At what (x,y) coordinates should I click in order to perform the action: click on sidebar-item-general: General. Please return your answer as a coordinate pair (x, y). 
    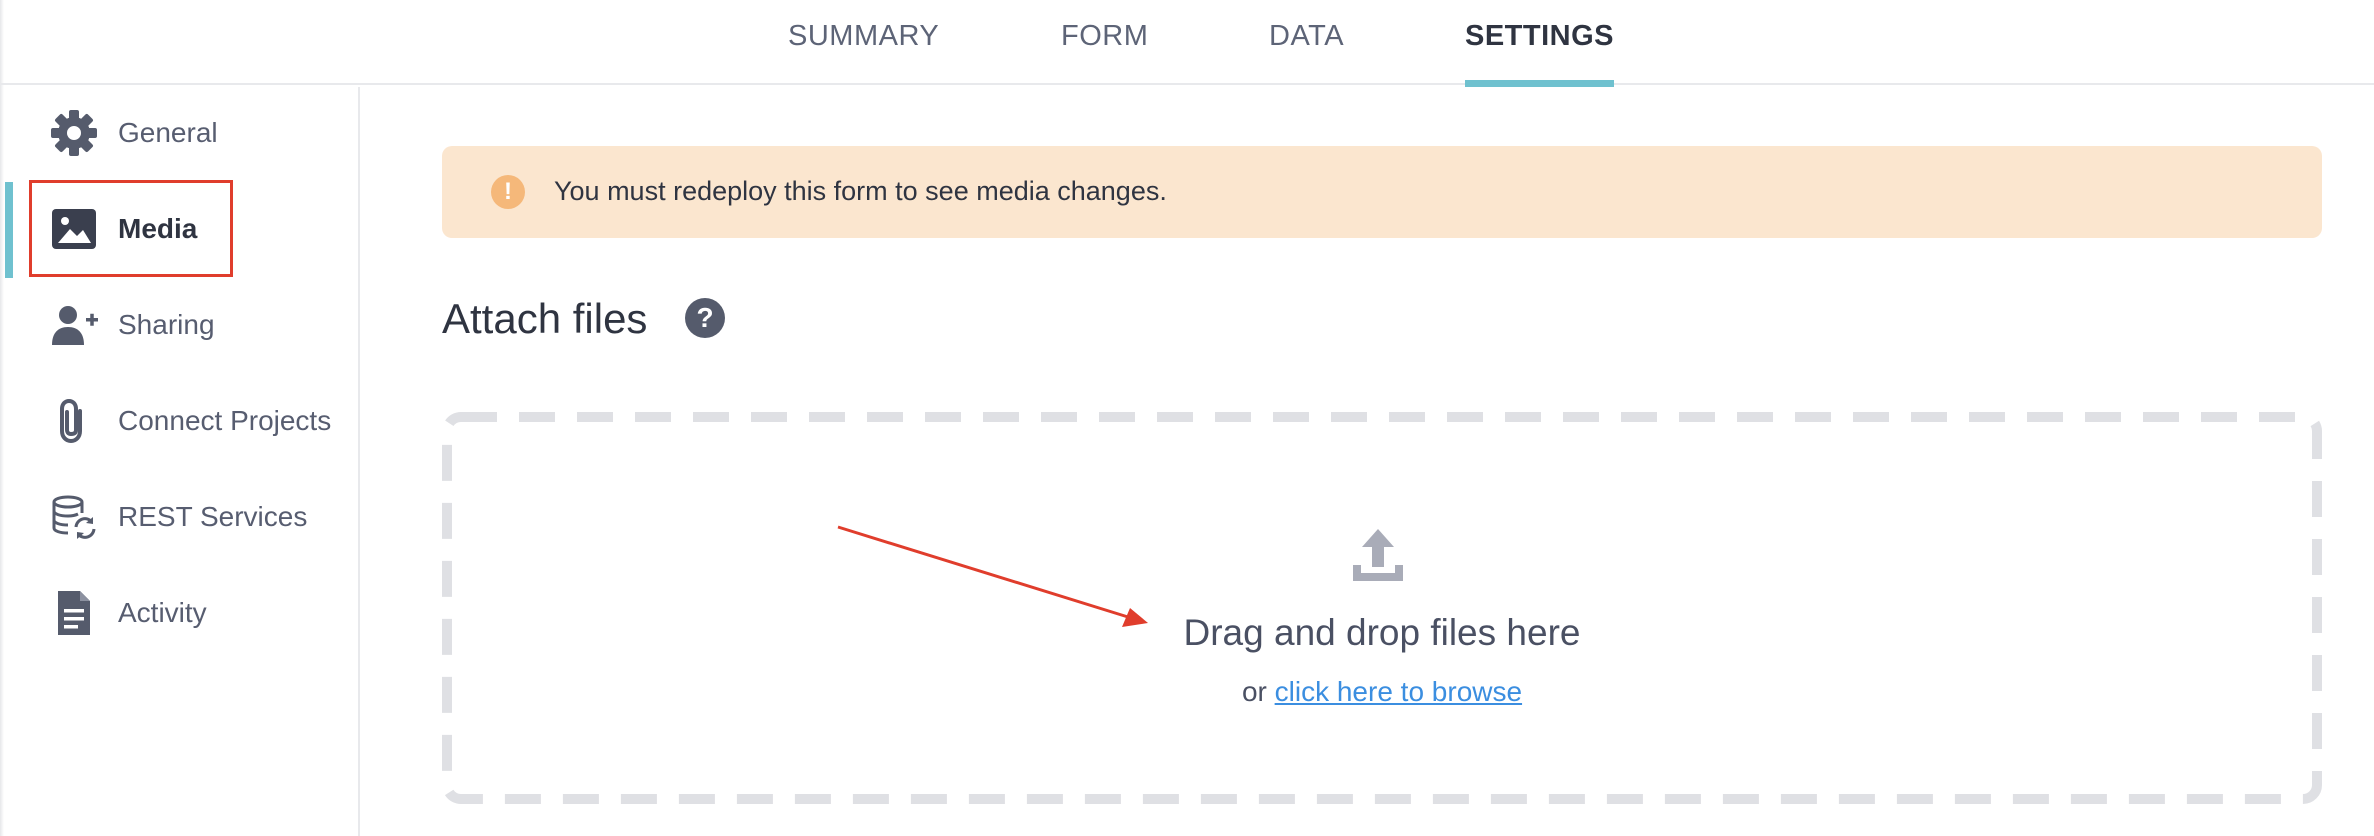
    Looking at the image, I should click on (179, 133).